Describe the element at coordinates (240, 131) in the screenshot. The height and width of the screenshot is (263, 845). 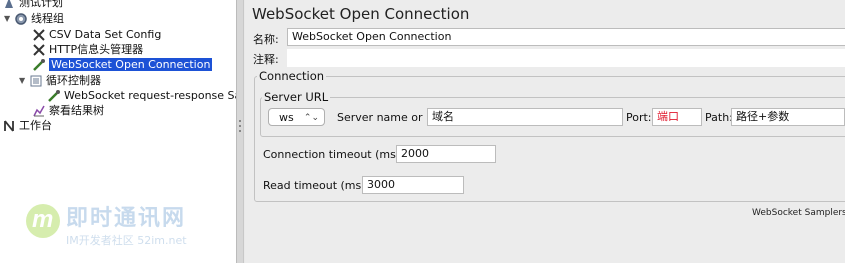
I see `panel-splitter` at that location.